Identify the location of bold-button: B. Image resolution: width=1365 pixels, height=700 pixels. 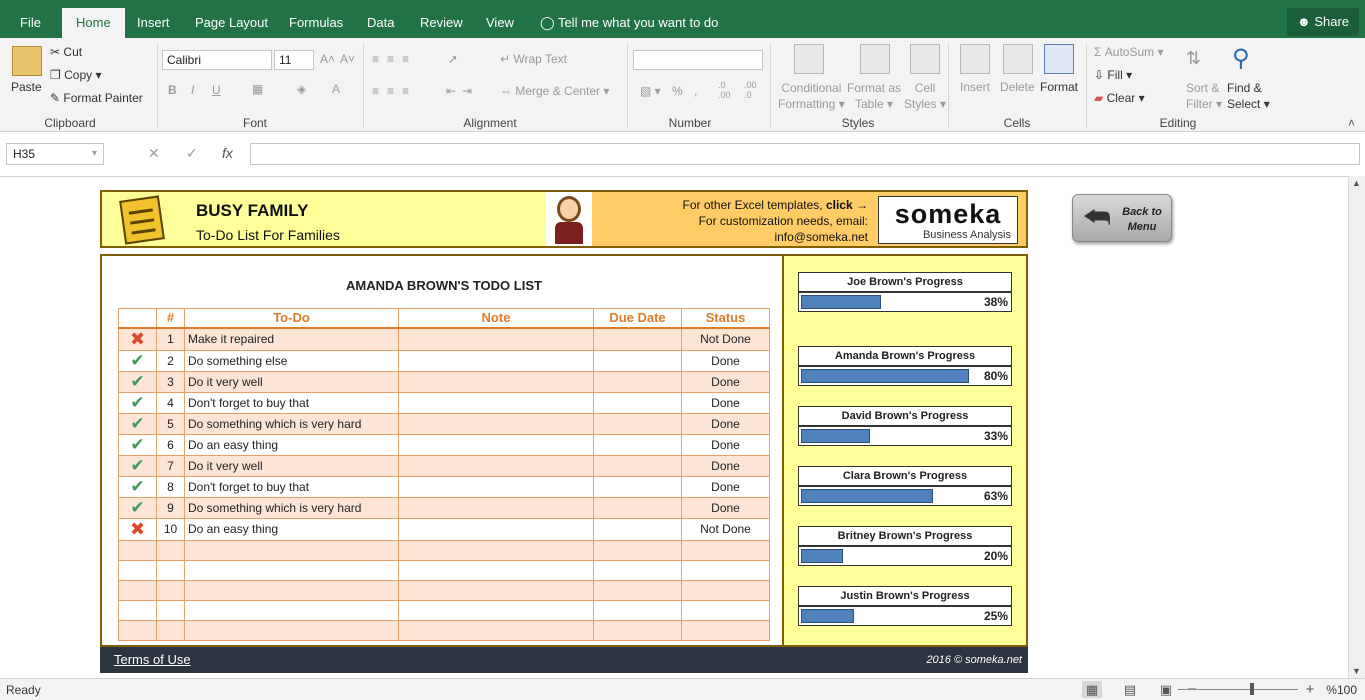
(172, 90).